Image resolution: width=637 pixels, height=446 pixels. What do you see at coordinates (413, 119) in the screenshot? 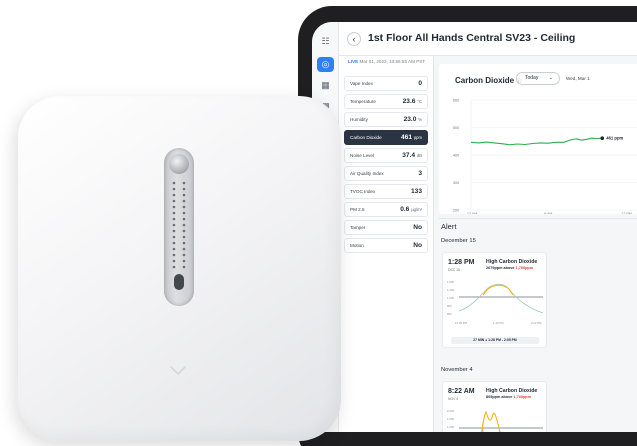
I see `metric-value: 23.0 %` at bounding box center [413, 119].